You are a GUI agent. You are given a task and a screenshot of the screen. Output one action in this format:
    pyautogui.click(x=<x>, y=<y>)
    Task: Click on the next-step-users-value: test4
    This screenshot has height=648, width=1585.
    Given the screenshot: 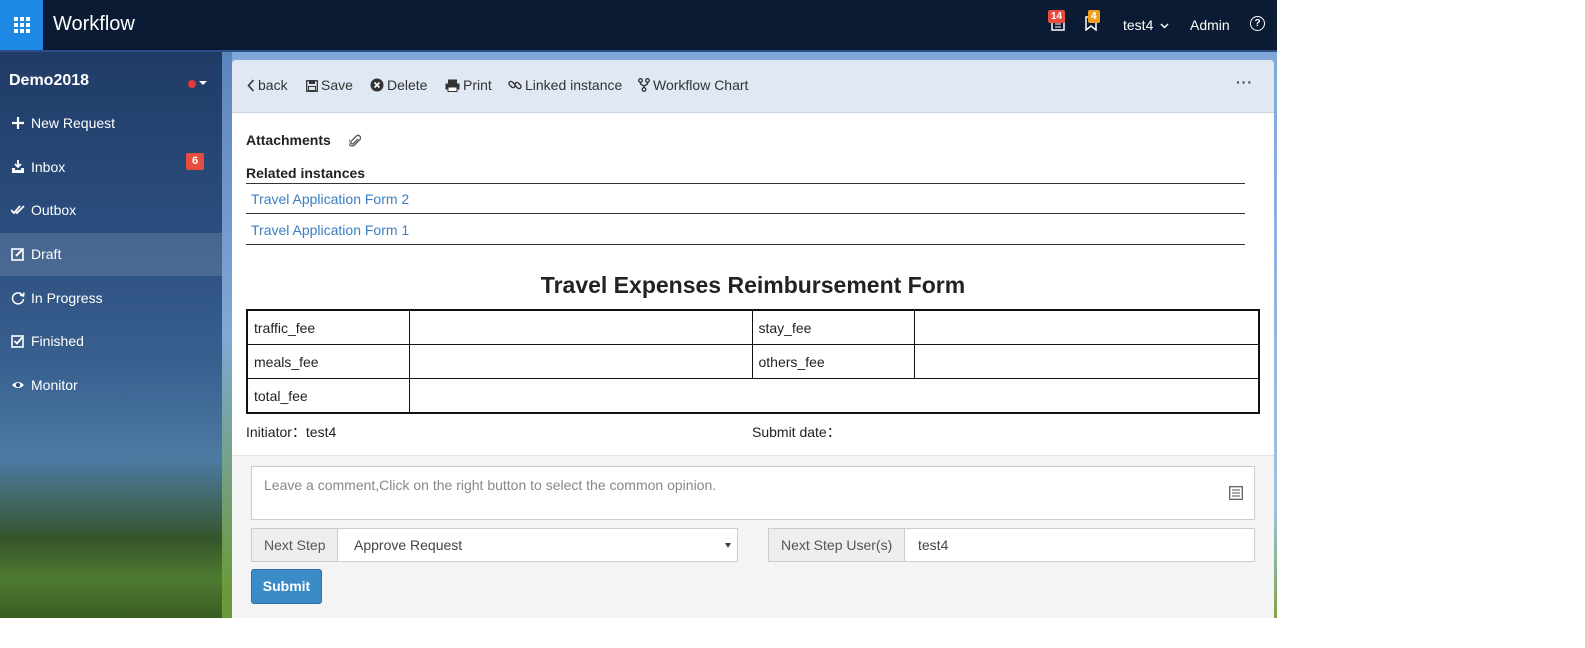 What is the action you would take?
    pyautogui.click(x=933, y=545)
    